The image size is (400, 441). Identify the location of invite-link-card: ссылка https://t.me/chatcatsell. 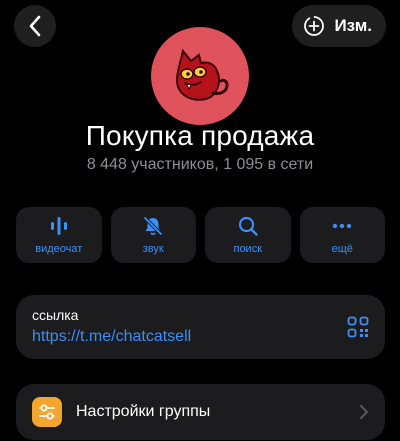
(200, 327).